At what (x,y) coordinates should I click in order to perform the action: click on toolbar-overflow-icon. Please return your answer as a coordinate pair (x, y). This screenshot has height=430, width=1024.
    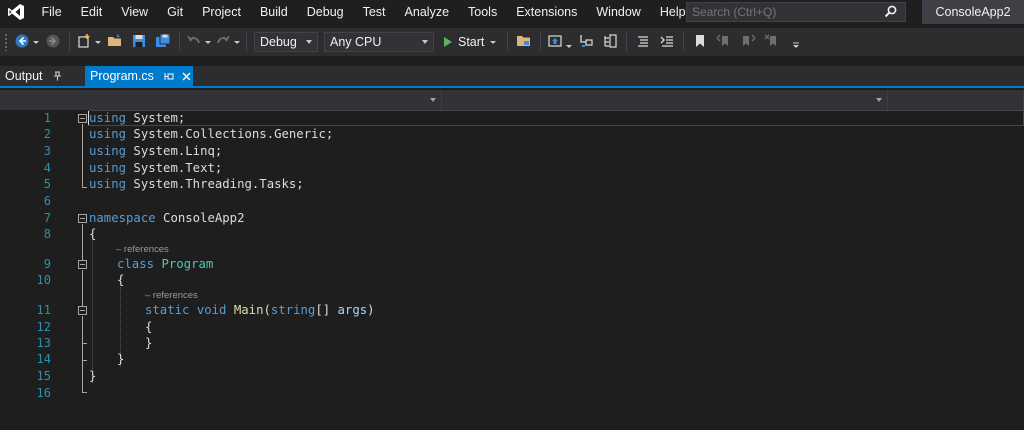
    Looking at the image, I should click on (796, 42).